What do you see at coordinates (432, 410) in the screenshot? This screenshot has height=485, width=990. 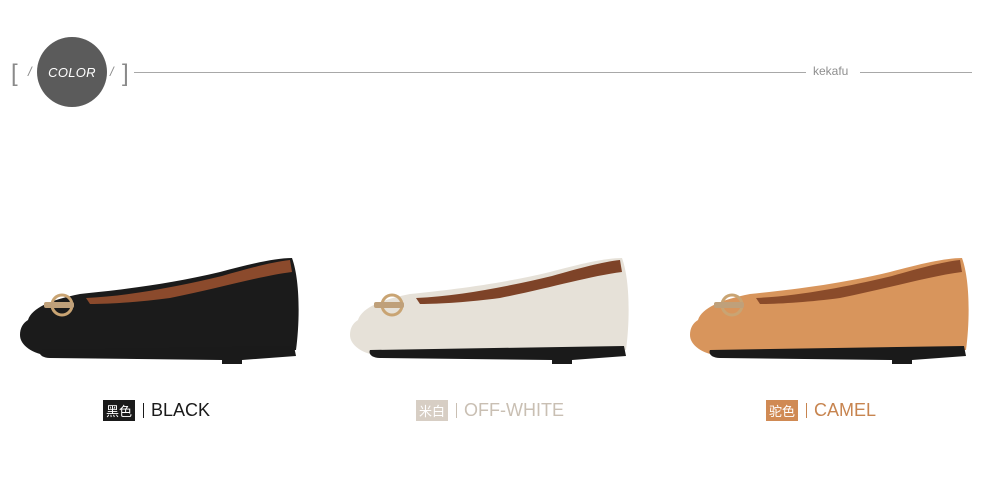 I see `color-tag-off-white: 米白` at bounding box center [432, 410].